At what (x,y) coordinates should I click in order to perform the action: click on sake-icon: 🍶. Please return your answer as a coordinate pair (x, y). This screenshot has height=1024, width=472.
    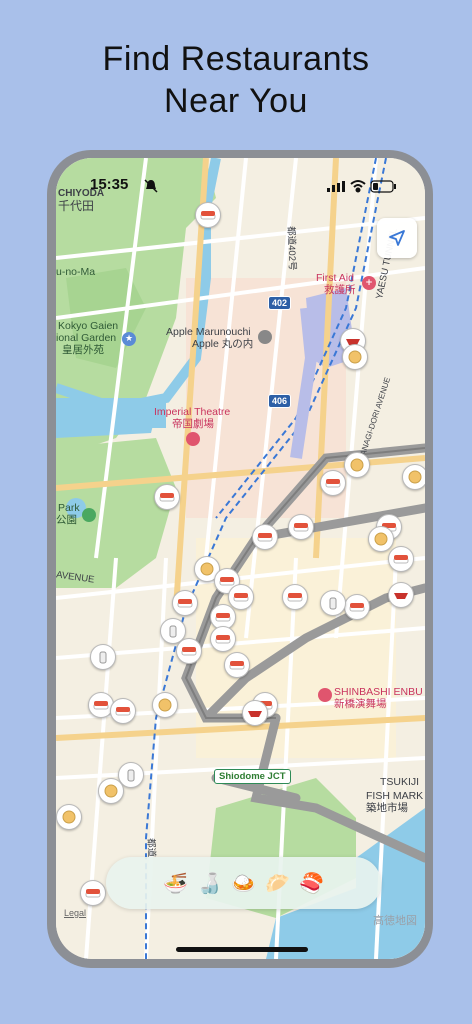
    Looking at the image, I should click on (209, 883).